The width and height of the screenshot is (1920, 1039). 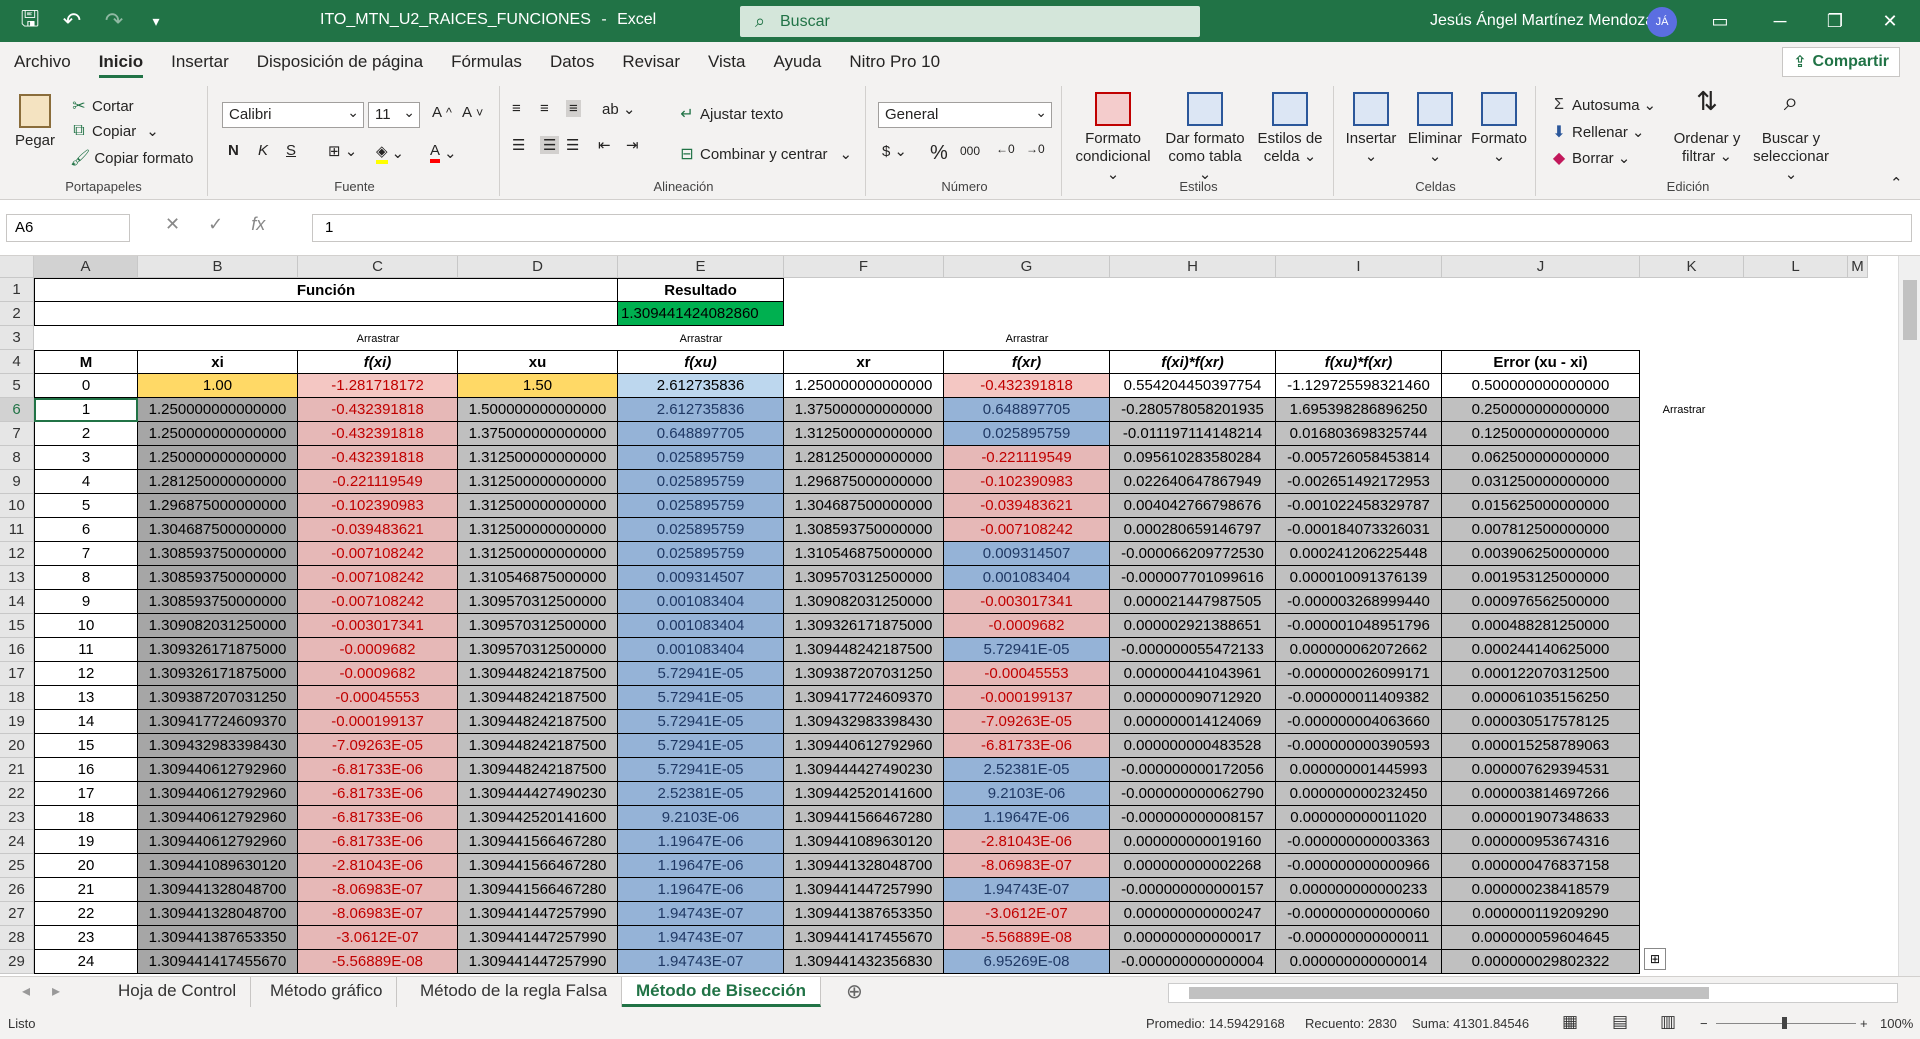 What do you see at coordinates (1027, 626) in the screenshot?
I see `table-cell: -0.0009682` at bounding box center [1027, 626].